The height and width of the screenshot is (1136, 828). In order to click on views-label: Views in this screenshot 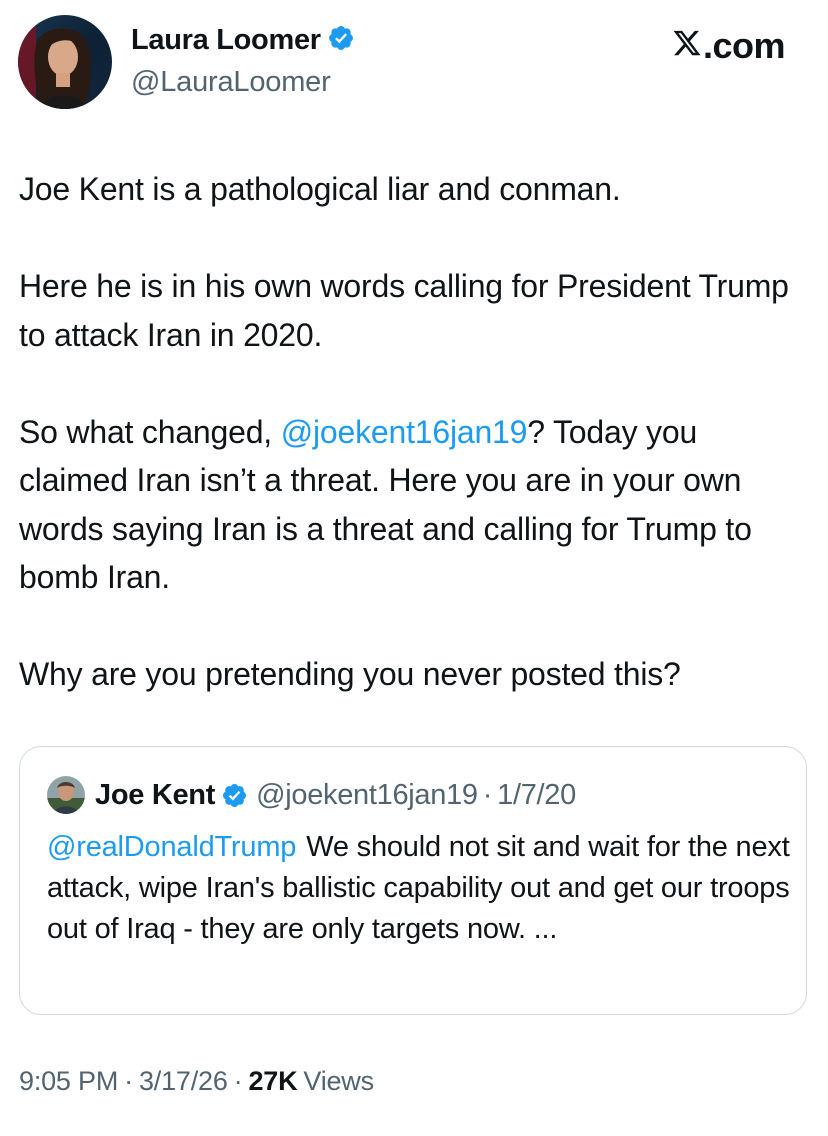, I will do `click(338, 1081)`.